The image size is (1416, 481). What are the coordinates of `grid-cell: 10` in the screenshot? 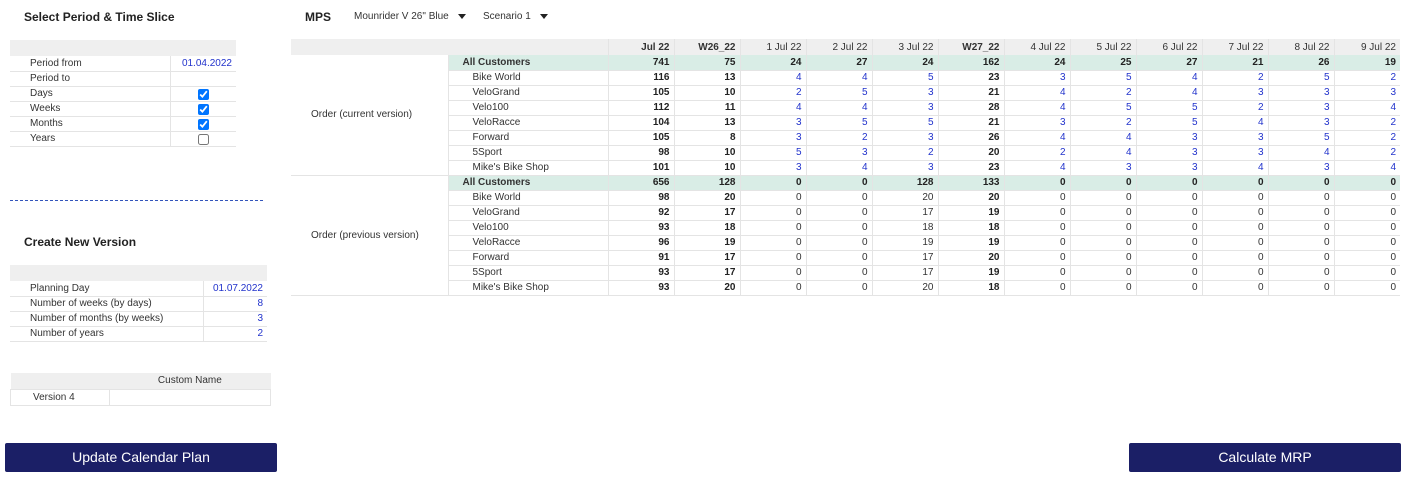 It's located at (706, 153).